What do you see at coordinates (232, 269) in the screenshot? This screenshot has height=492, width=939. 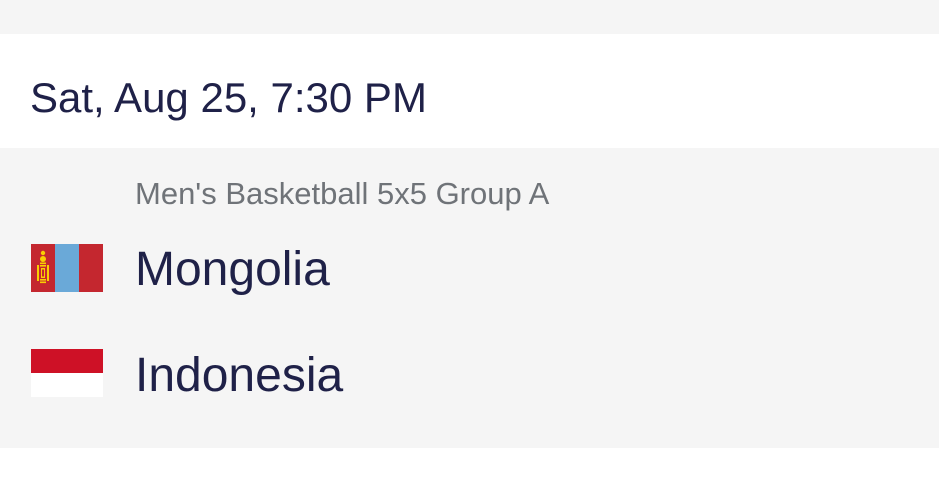 I see `team-name-mongolia: Mongolia` at bounding box center [232, 269].